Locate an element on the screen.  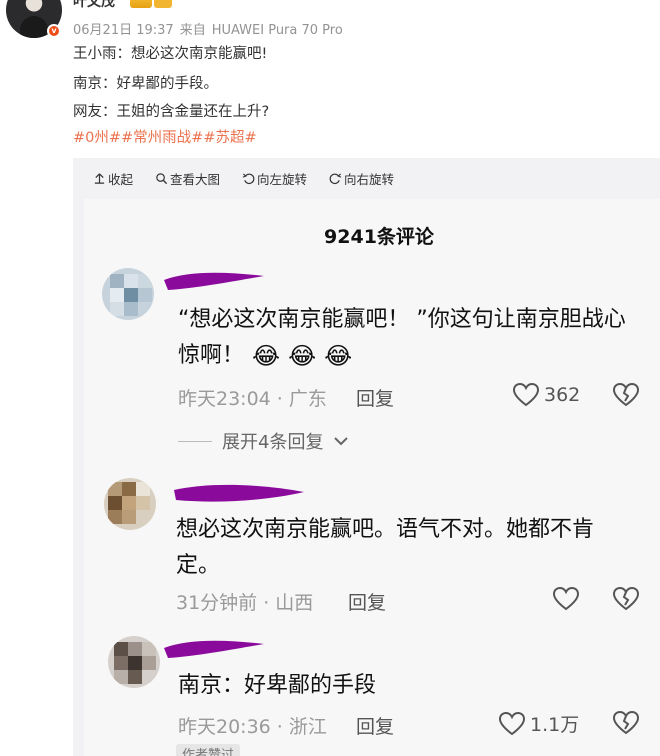
divider-dash is located at coordinates (195, 441).